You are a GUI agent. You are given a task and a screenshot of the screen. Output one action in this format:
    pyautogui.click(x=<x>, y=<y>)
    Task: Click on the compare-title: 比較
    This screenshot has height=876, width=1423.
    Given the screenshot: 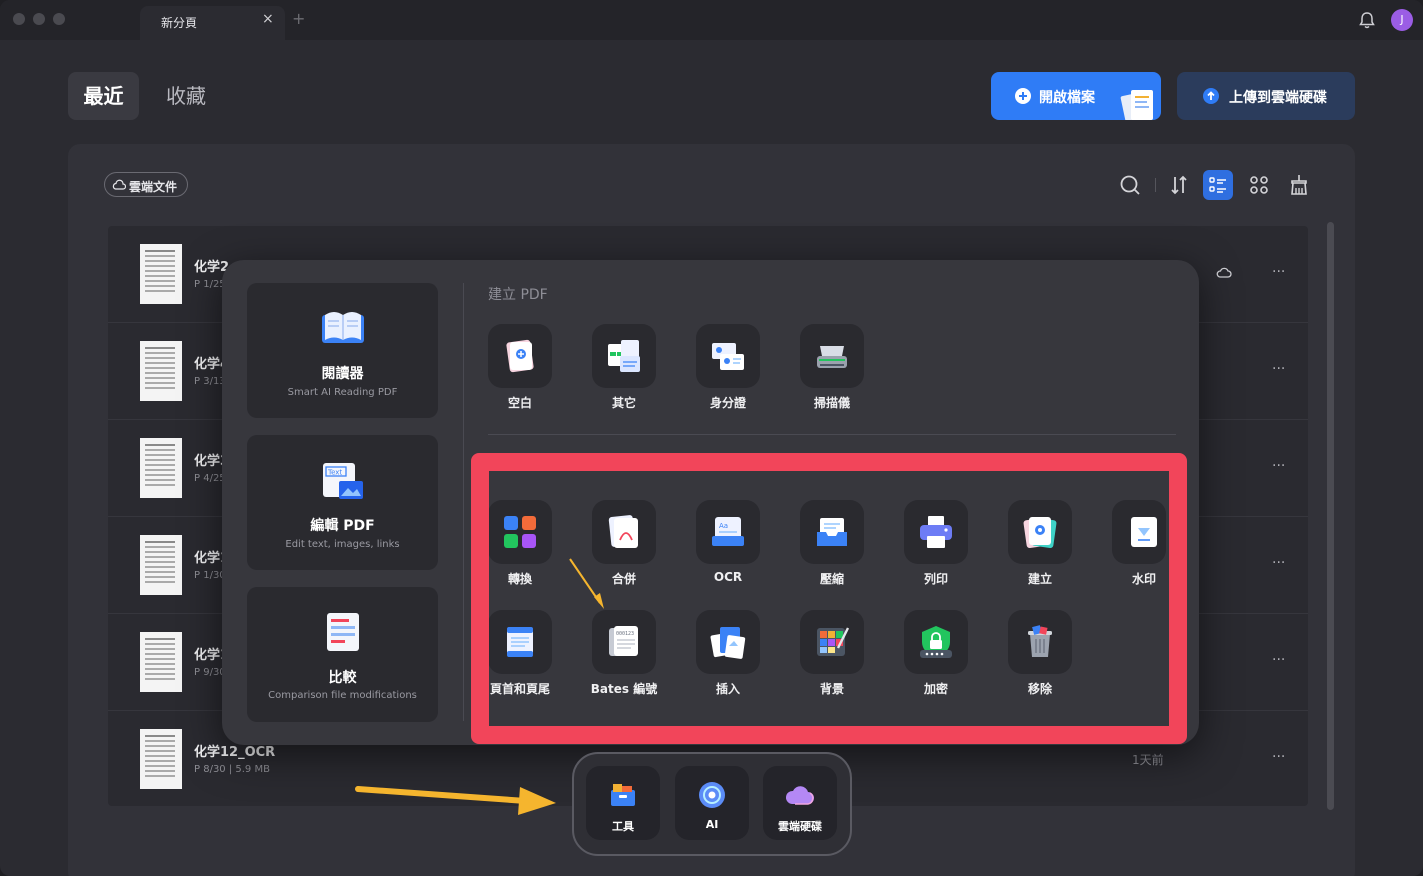 What is the action you would take?
    pyautogui.click(x=342, y=678)
    